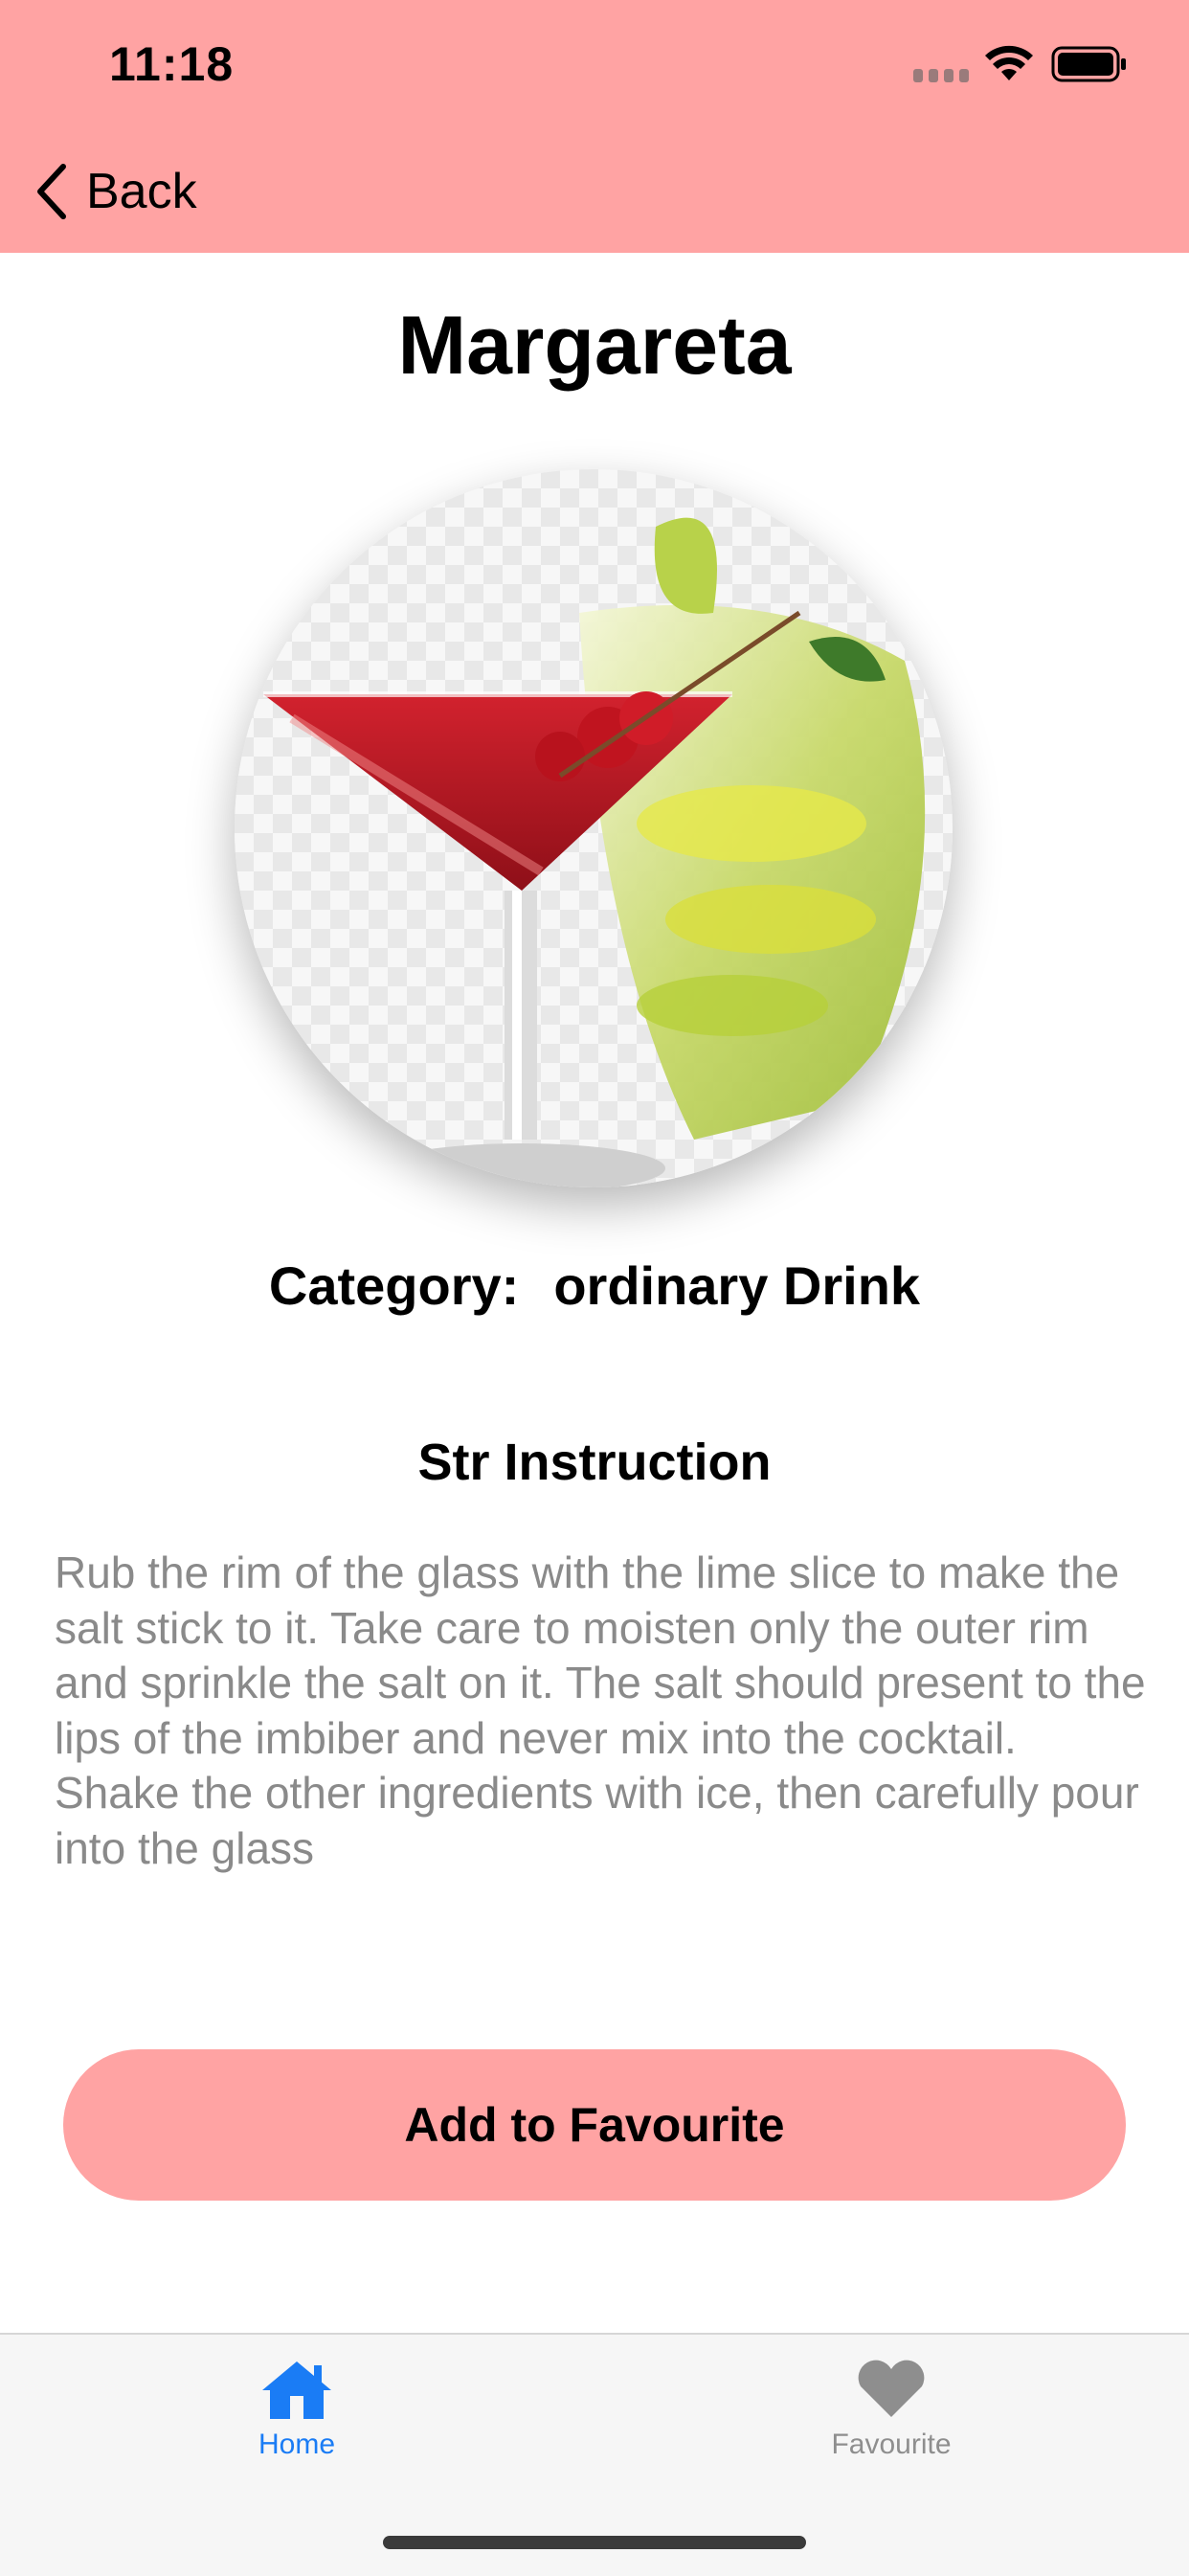  I want to click on category-row: Category: ordinary Drink, so click(594, 1285).